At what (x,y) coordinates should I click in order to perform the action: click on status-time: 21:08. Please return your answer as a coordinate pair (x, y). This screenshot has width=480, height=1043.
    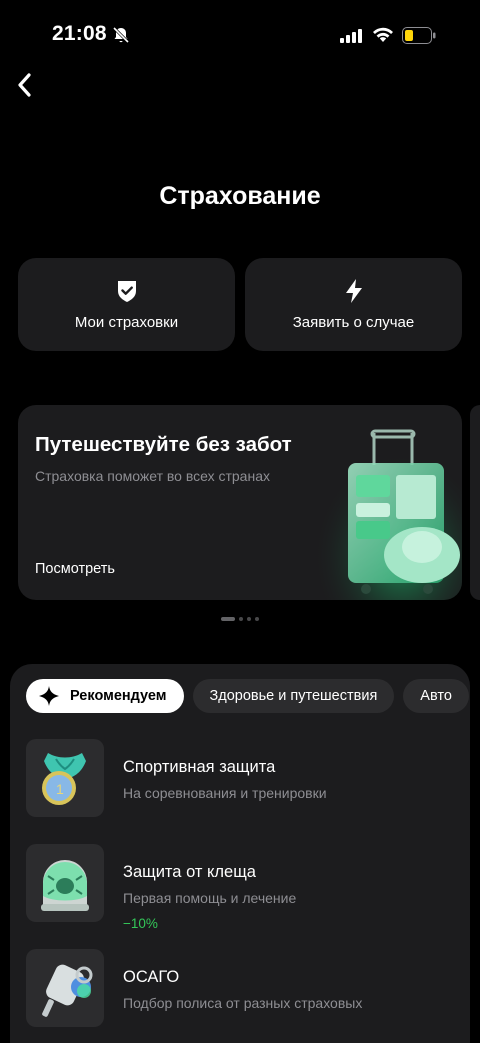
    Looking at the image, I should click on (79, 33).